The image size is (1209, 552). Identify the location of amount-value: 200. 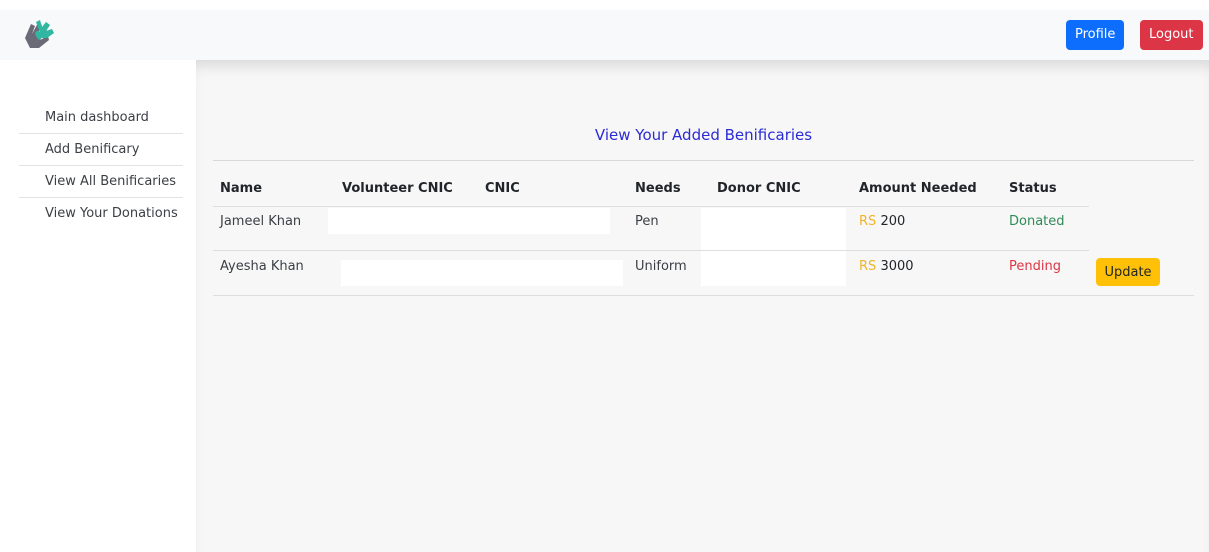
(893, 221).